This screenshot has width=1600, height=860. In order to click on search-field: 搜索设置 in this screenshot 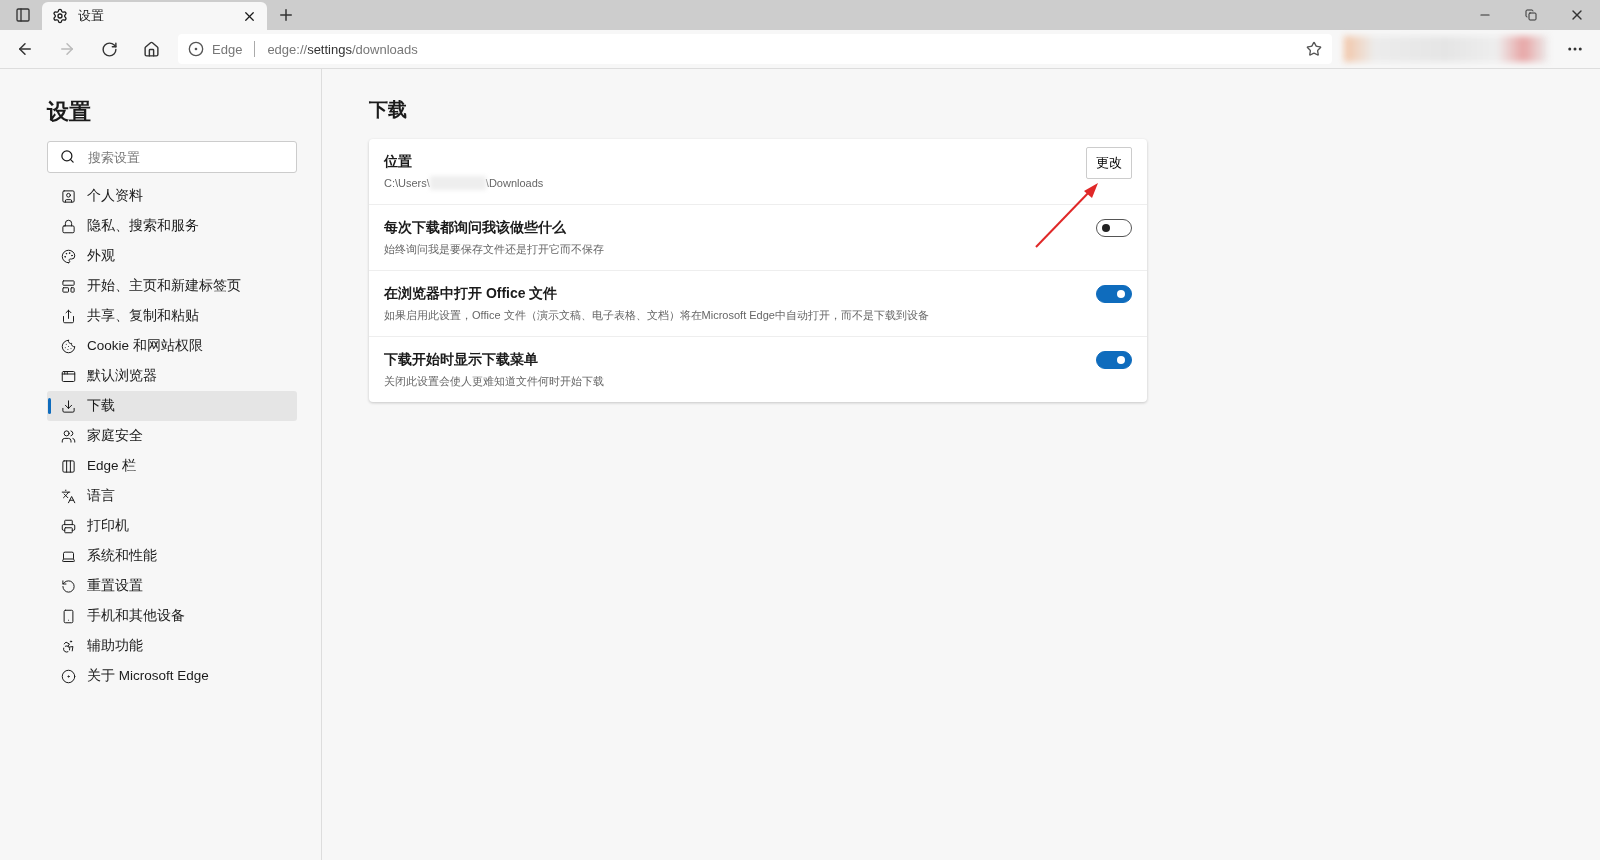, I will do `click(172, 157)`.